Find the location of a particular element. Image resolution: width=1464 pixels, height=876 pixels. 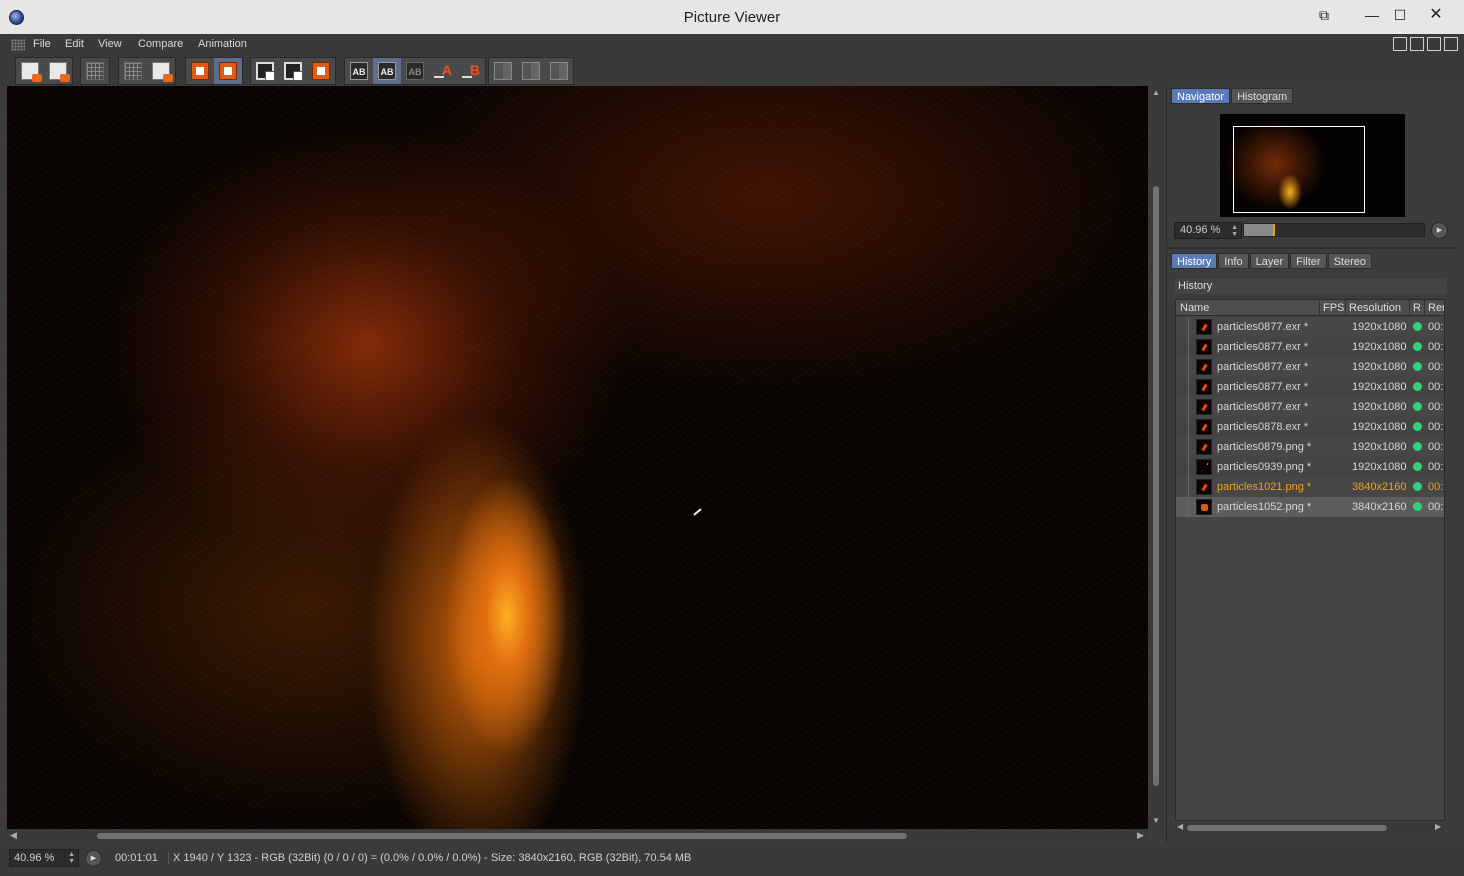

toolbar-group-view is located at coordinates (293, 71).